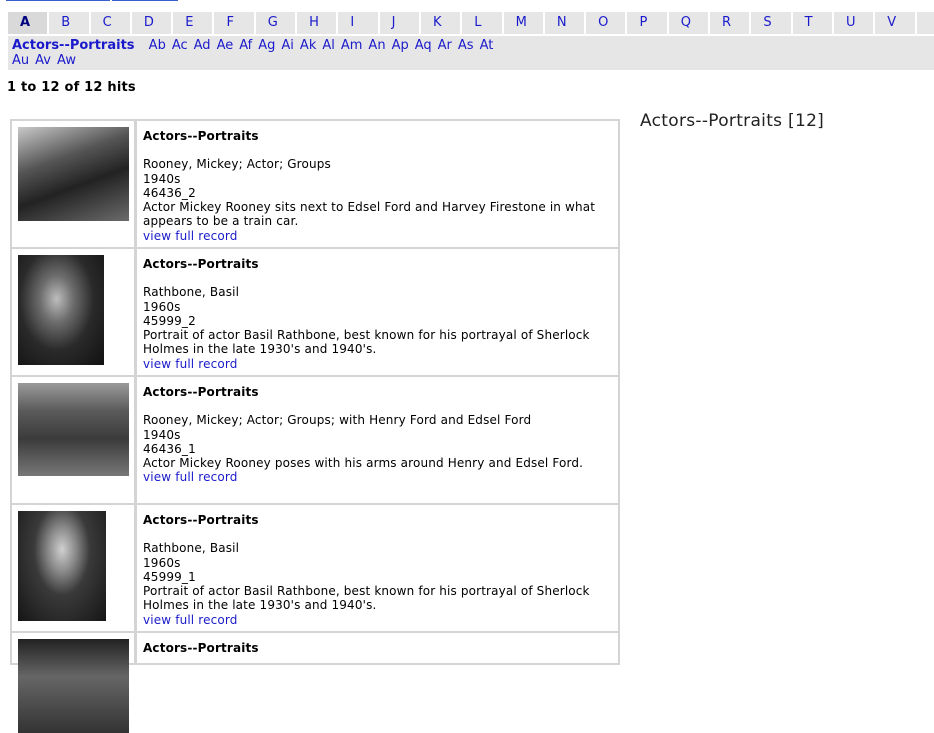 The width and height of the screenshot is (934, 733). I want to click on subterm-af: Af, so click(245, 45).